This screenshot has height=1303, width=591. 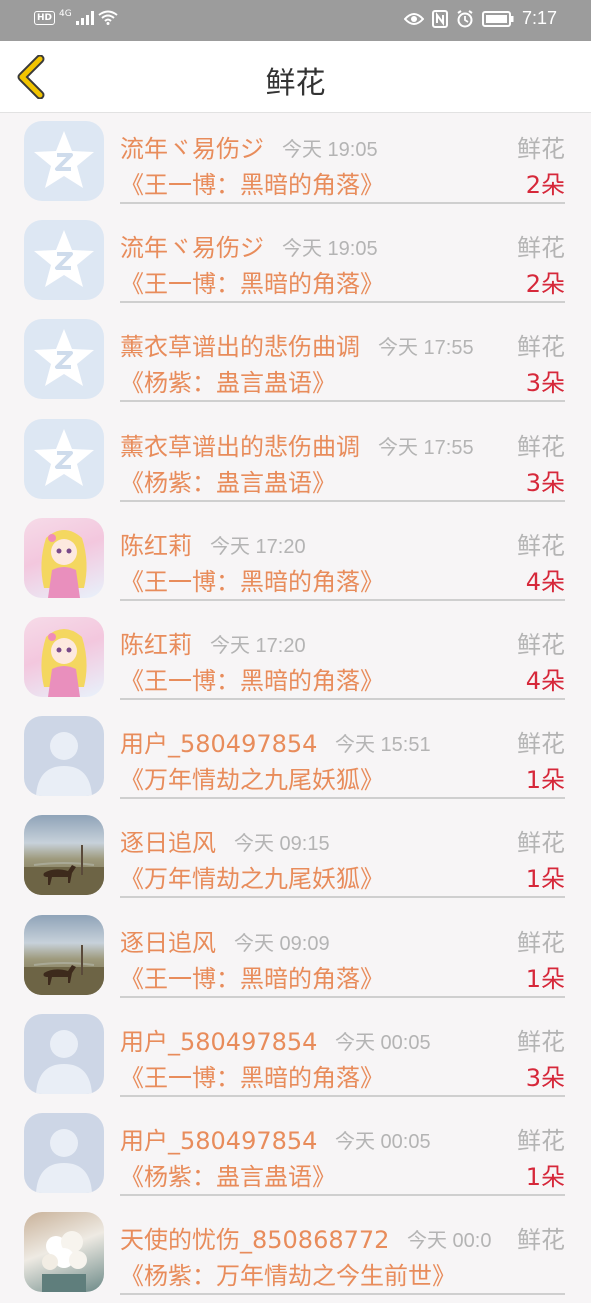 What do you see at coordinates (295, 956) in the screenshot?
I see `list-item: 逐日追风 今天 09:09 鲜花 《王一博：黑暗的角落》 1朵` at bounding box center [295, 956].